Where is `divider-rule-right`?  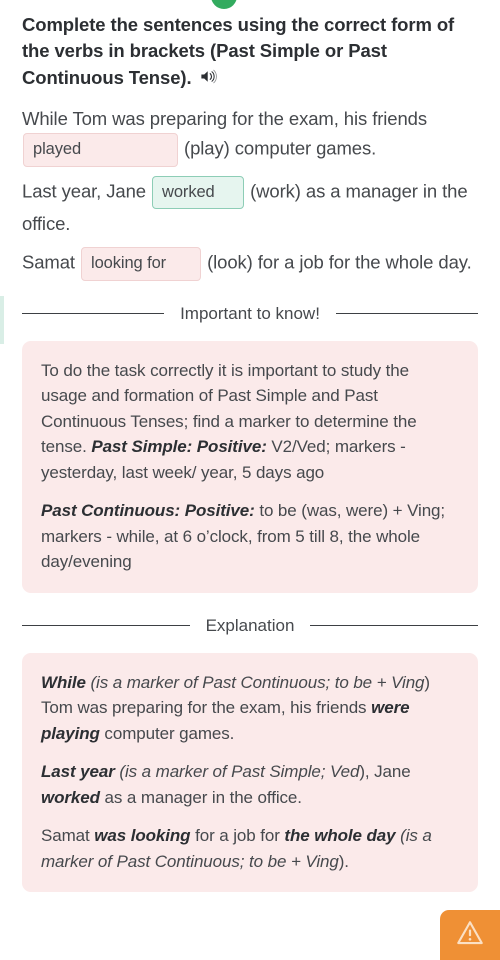 divider-rule-right is located at coordinates (406, 314).